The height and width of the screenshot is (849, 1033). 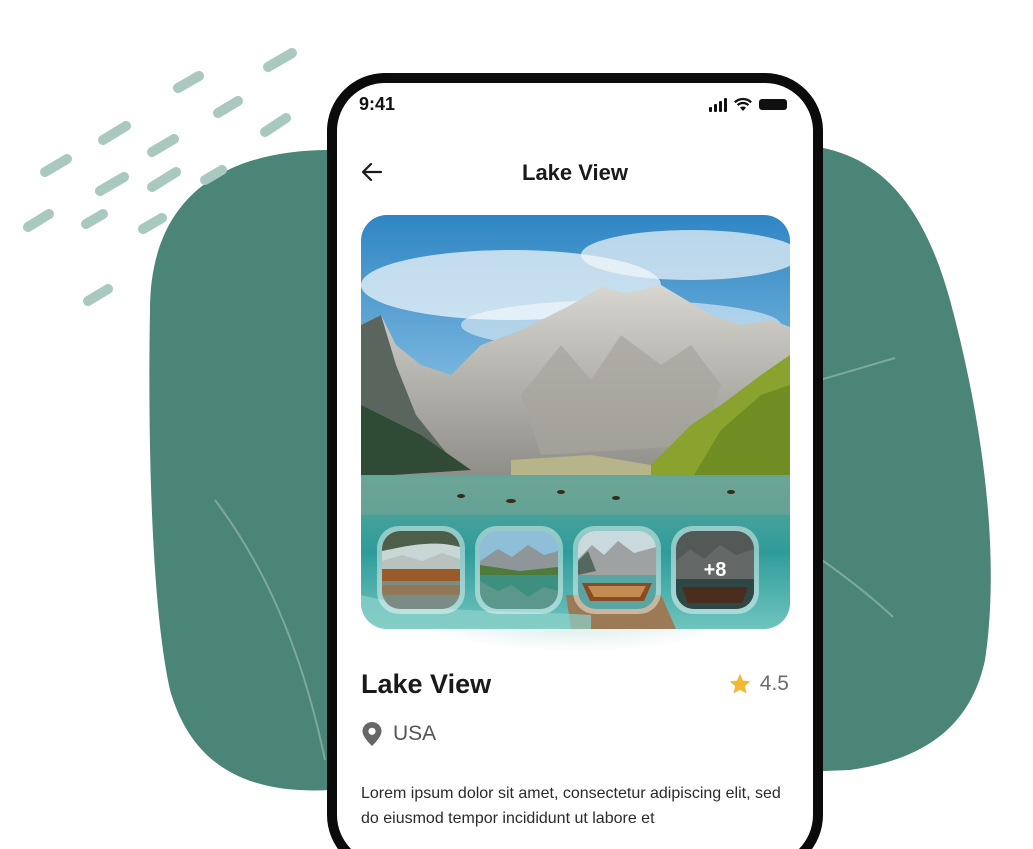 I want to click on location-text: USA, so click(x=415, y=733).